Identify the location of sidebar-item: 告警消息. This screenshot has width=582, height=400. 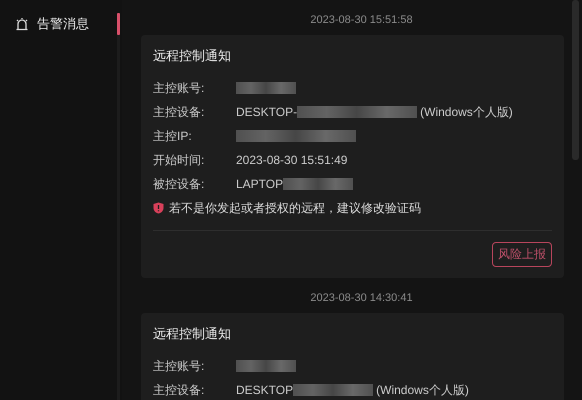
(61, 17).